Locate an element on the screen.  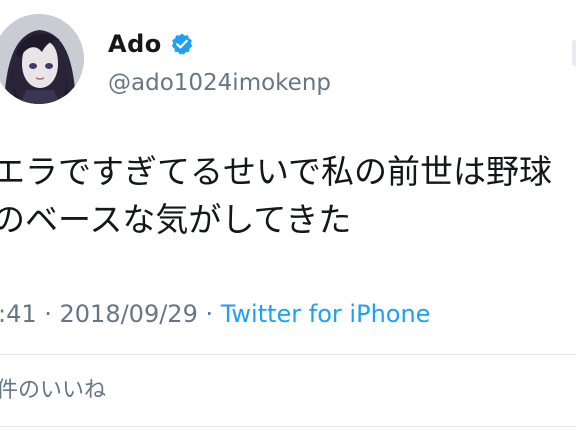
likes-count: 件のいいね is located at coordinates (53, 388).